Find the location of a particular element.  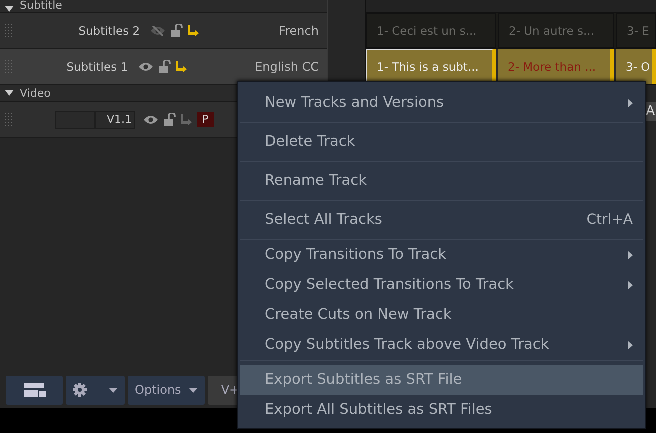

layout-button is located at coordinates (34, 390).